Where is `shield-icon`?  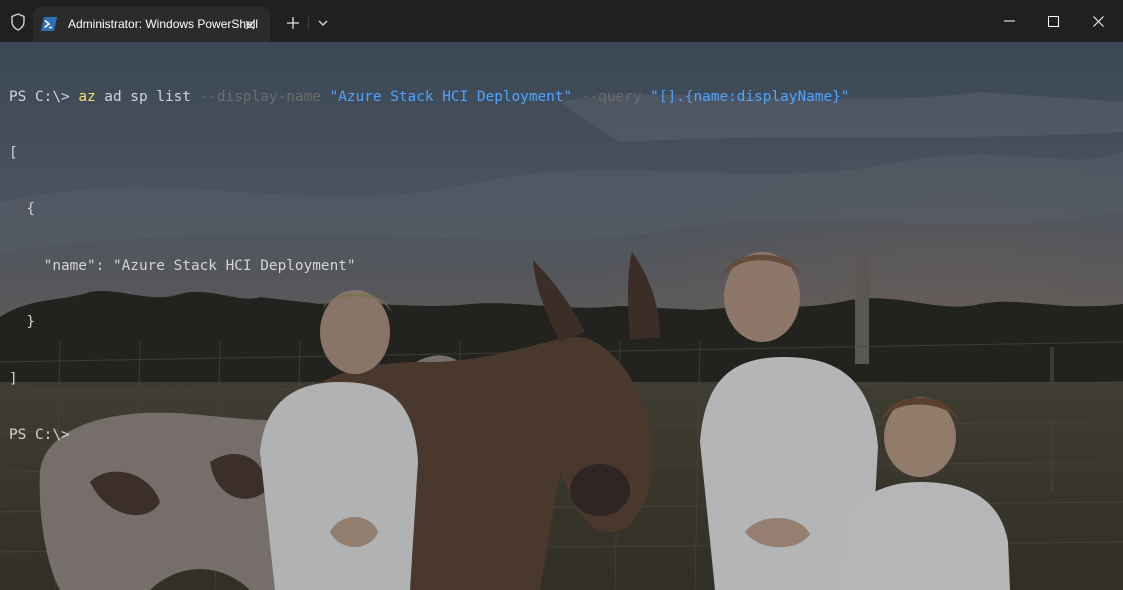
shield-icon is located at coordinates (18, 22).